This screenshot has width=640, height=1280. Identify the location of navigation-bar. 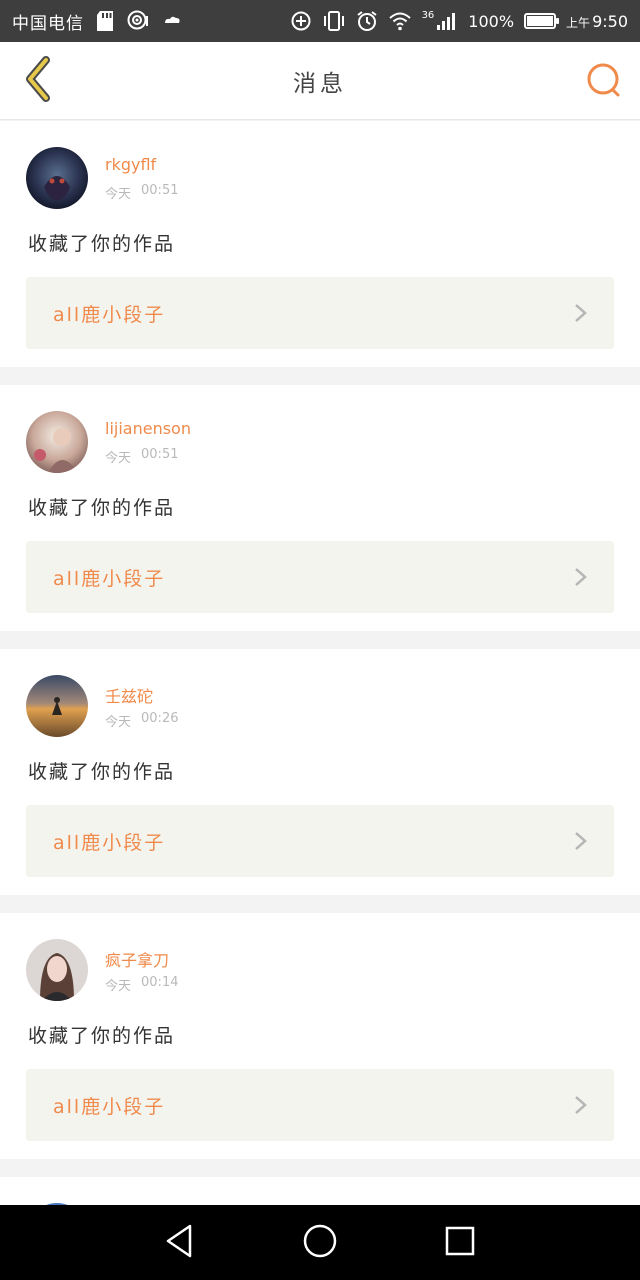
(320, 1242).